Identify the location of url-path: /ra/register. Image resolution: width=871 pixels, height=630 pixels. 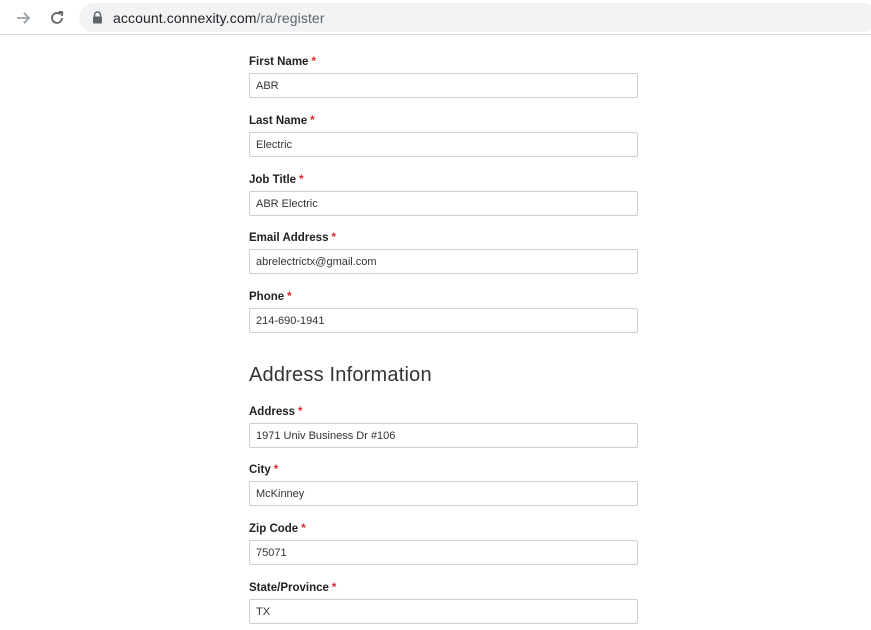
(290, 17).